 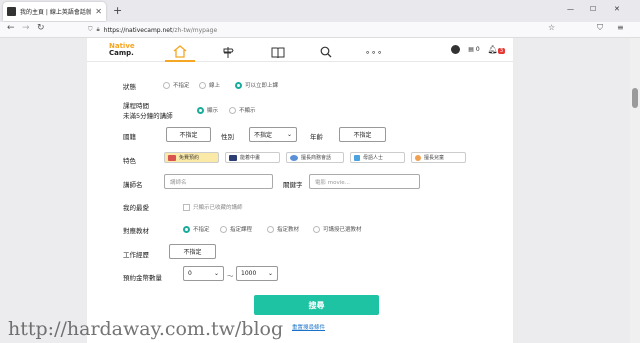 What do you see at coordinates (247, 111) in the screenshot?
I see `radio-label: 不顯示` at bounding box center [247, 111].